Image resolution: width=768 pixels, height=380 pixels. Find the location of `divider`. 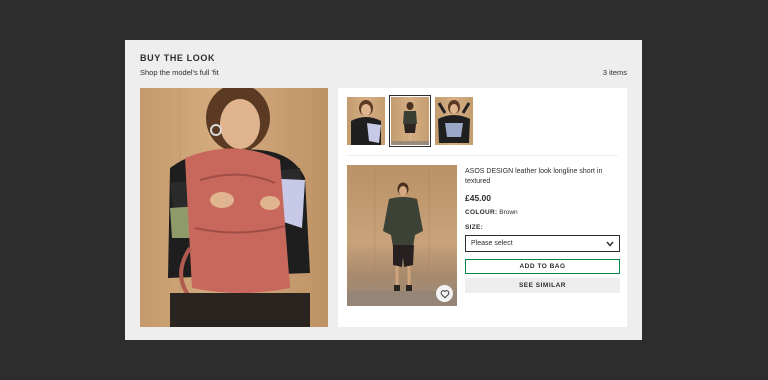

divider is located at coordinates (482, 155).